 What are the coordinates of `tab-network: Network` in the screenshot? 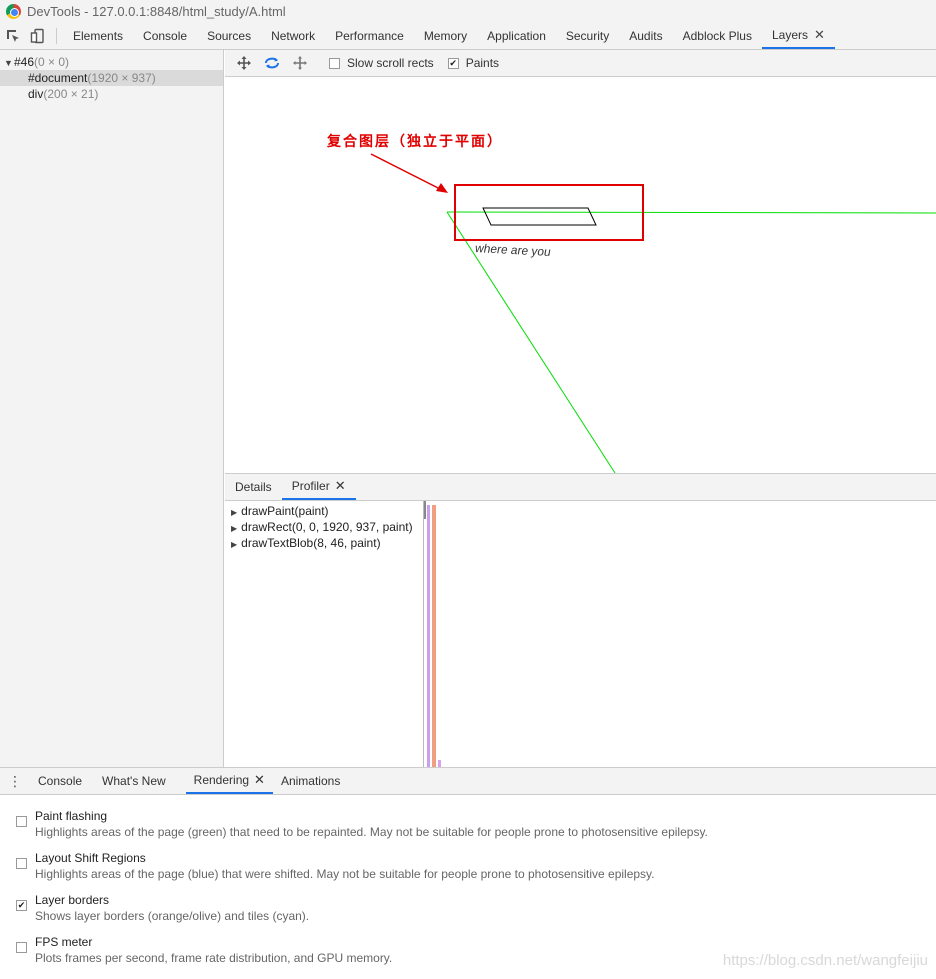 It's located at (293, 36).